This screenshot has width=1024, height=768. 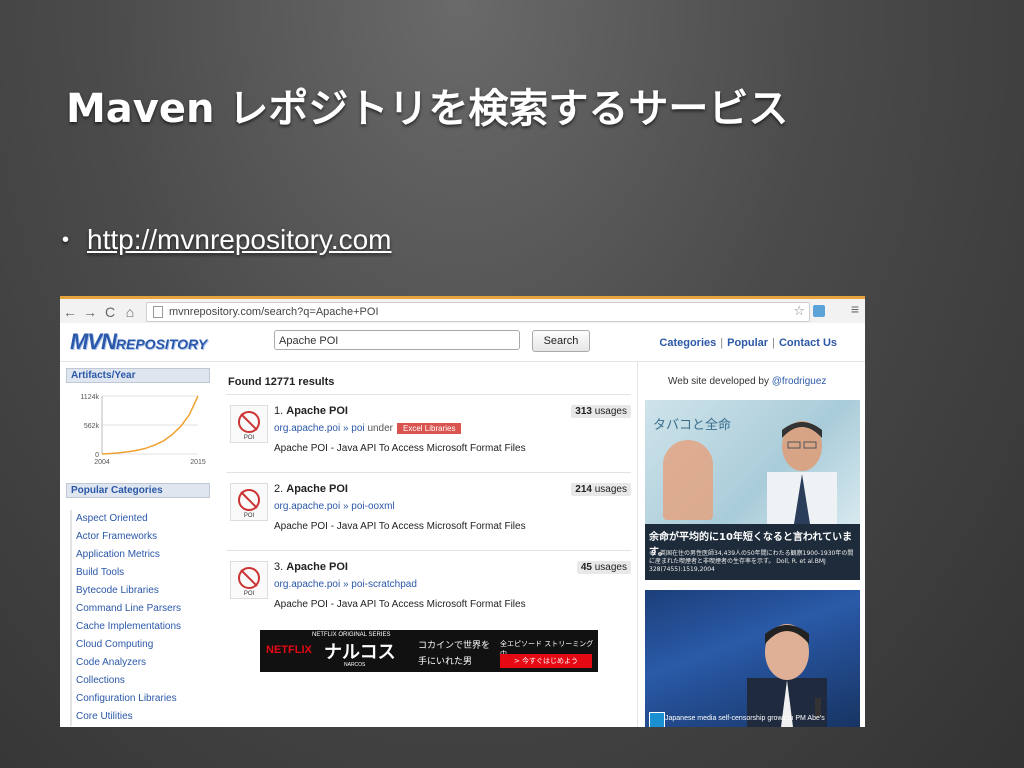 What do you see at coordinates (688, 480) in the screenshot?
I see `body-illustration` at bounding box center [688, 480].